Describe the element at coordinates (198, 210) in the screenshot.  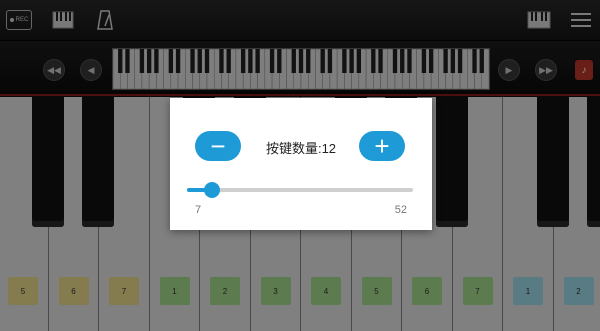
I see `slider-min-label: 7` at that location.